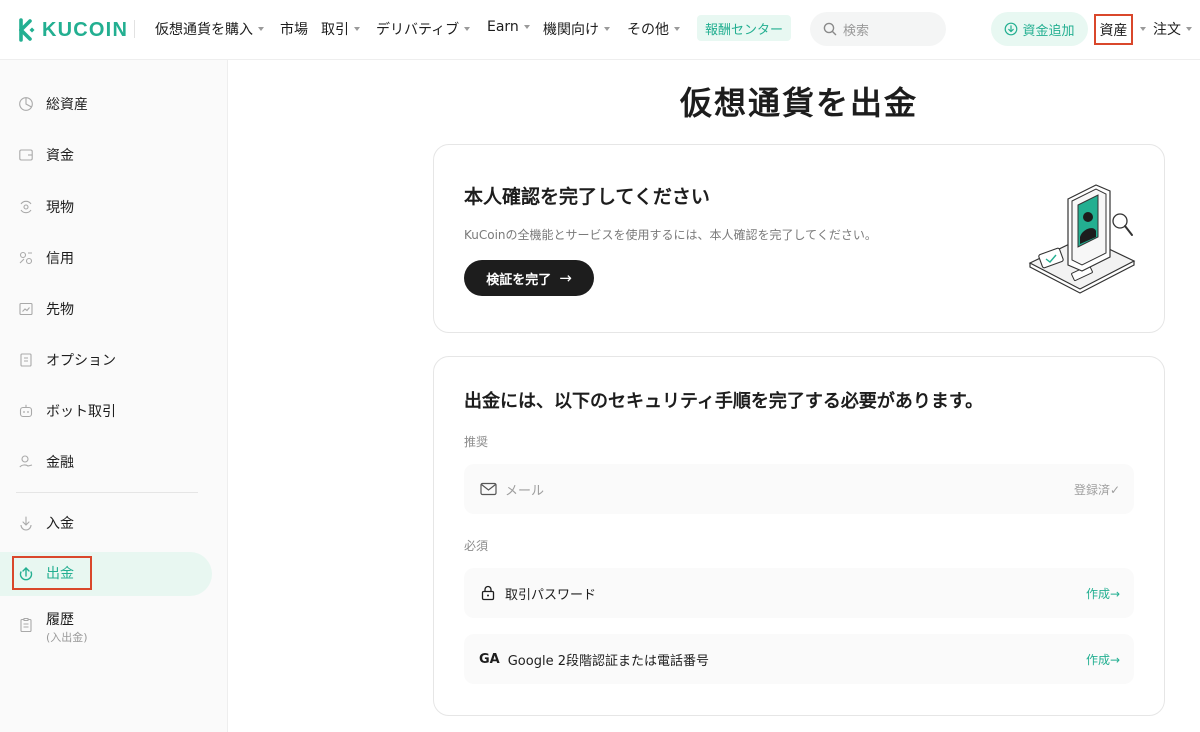  Describe the element at coordinates (60, 156) in the screenshot. I see `sidebar-item-label: 資金` at that location.